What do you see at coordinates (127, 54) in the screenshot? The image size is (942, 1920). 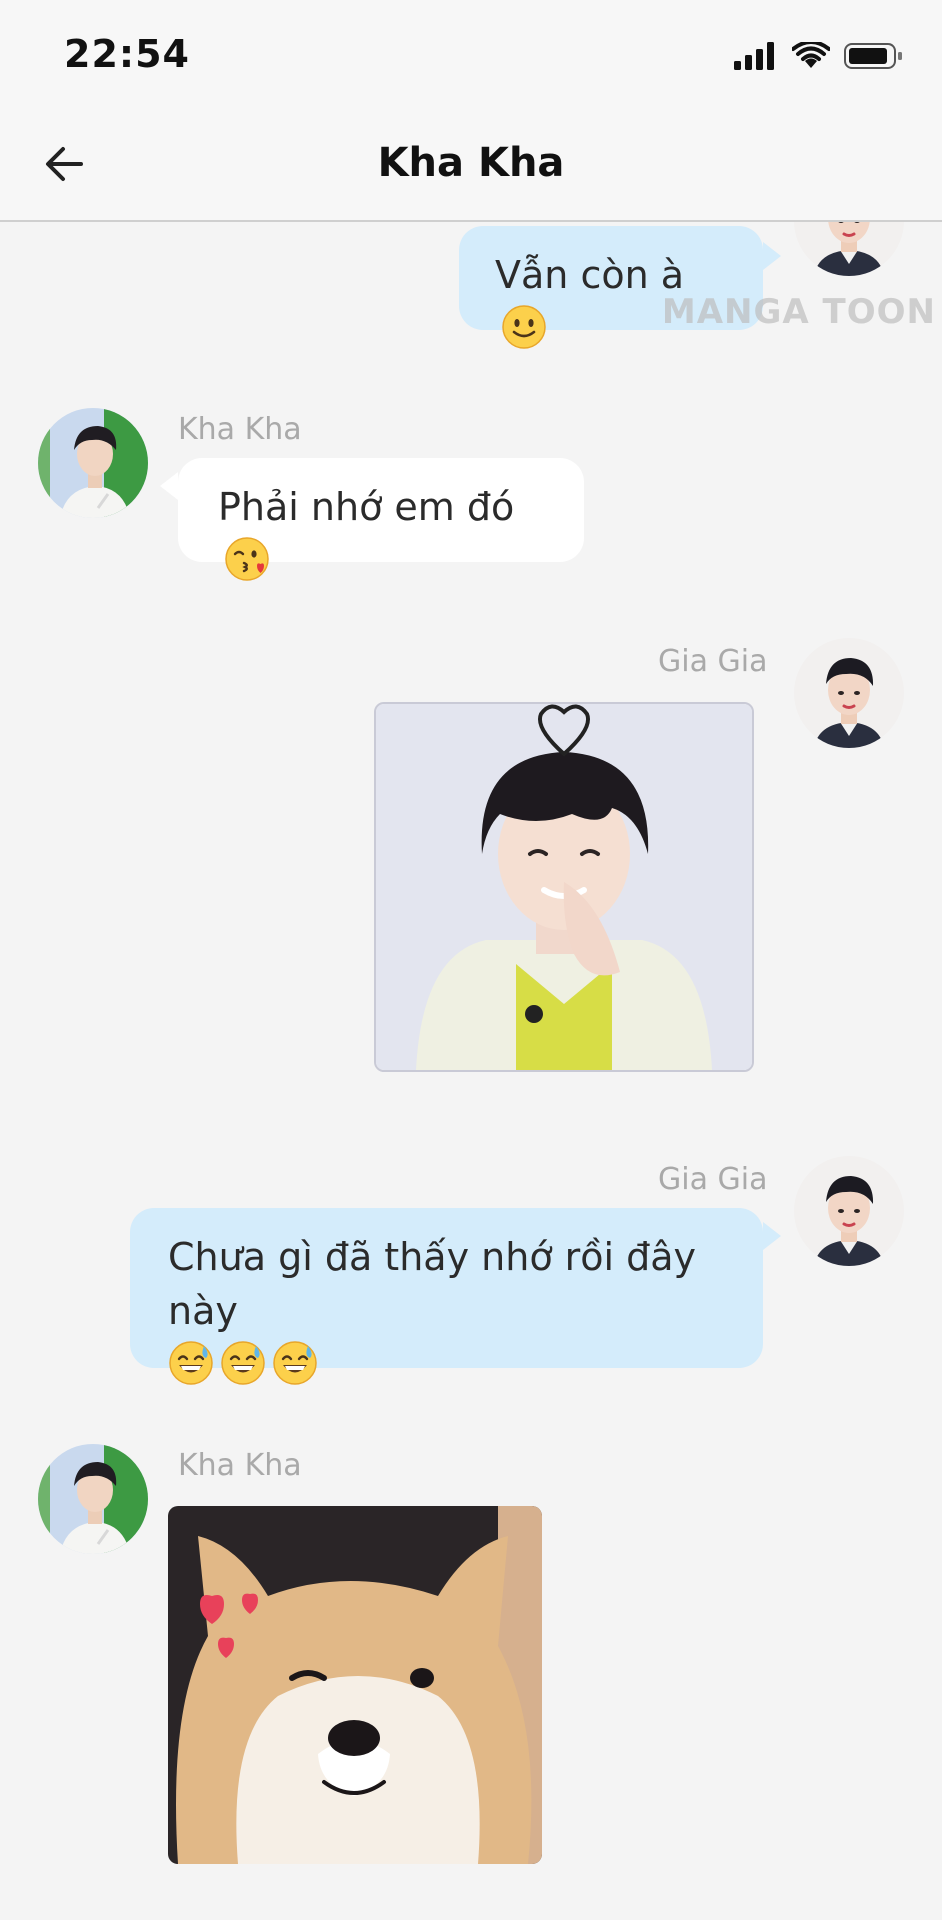 I see `status-time: 22:54` at bounding box center [127, 54].